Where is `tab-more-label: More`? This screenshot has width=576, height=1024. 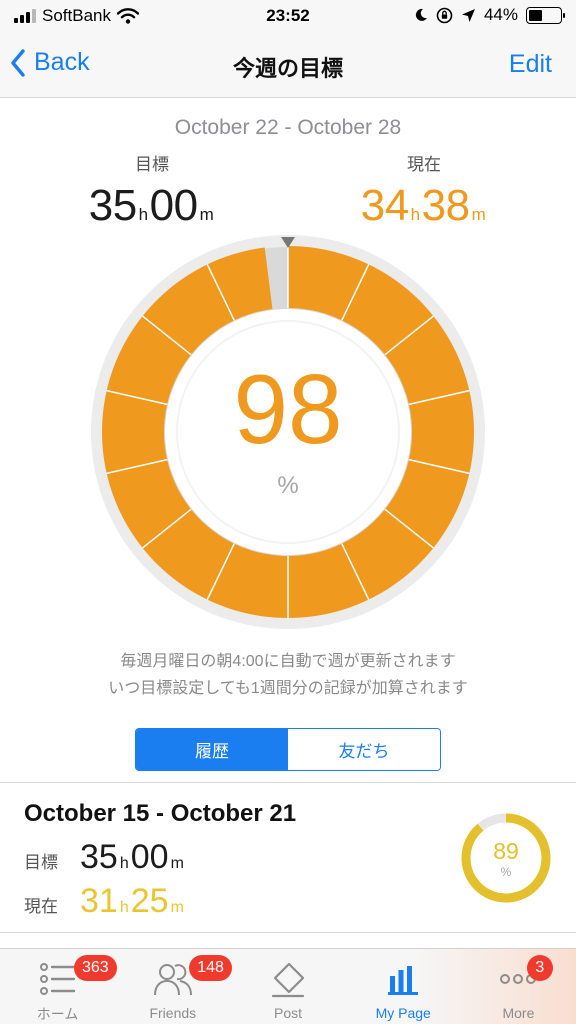
tab-more-label: More is located at coordinates (518, 1013).